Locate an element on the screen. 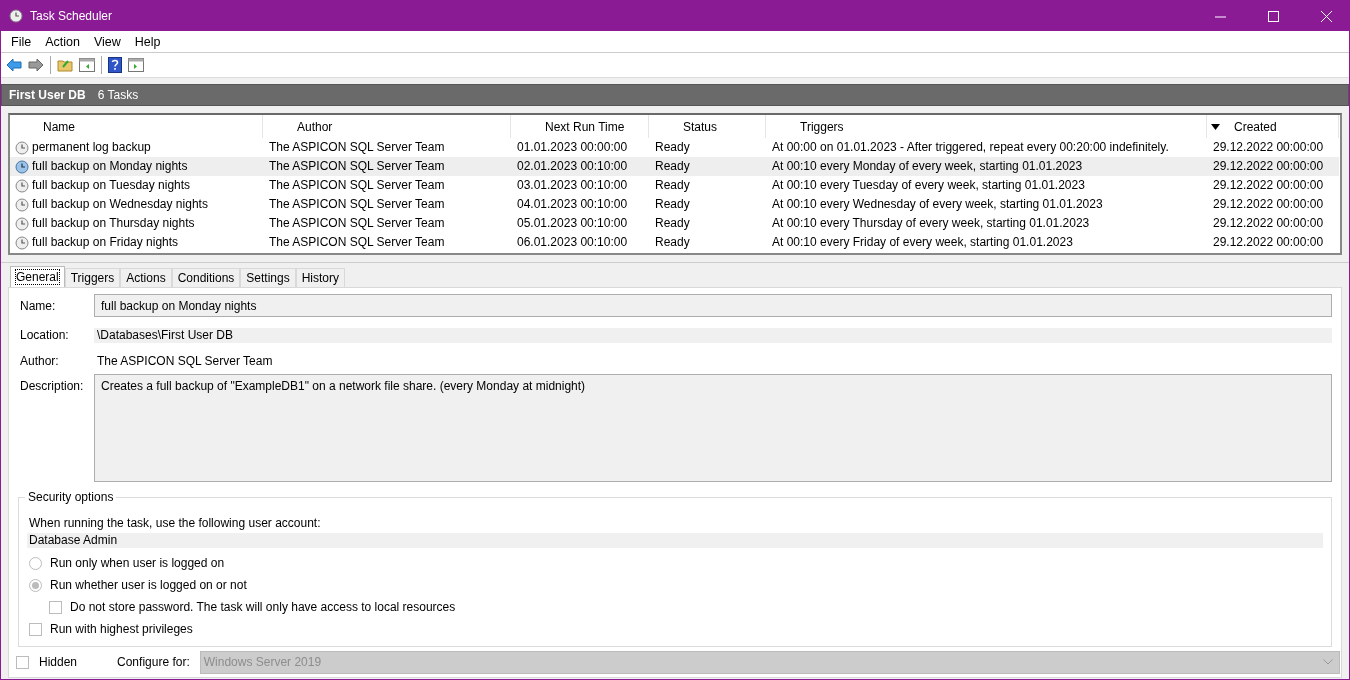 This screenshot has height=680, width=1350. tab: Conditions is located at coordinates (206, 277).